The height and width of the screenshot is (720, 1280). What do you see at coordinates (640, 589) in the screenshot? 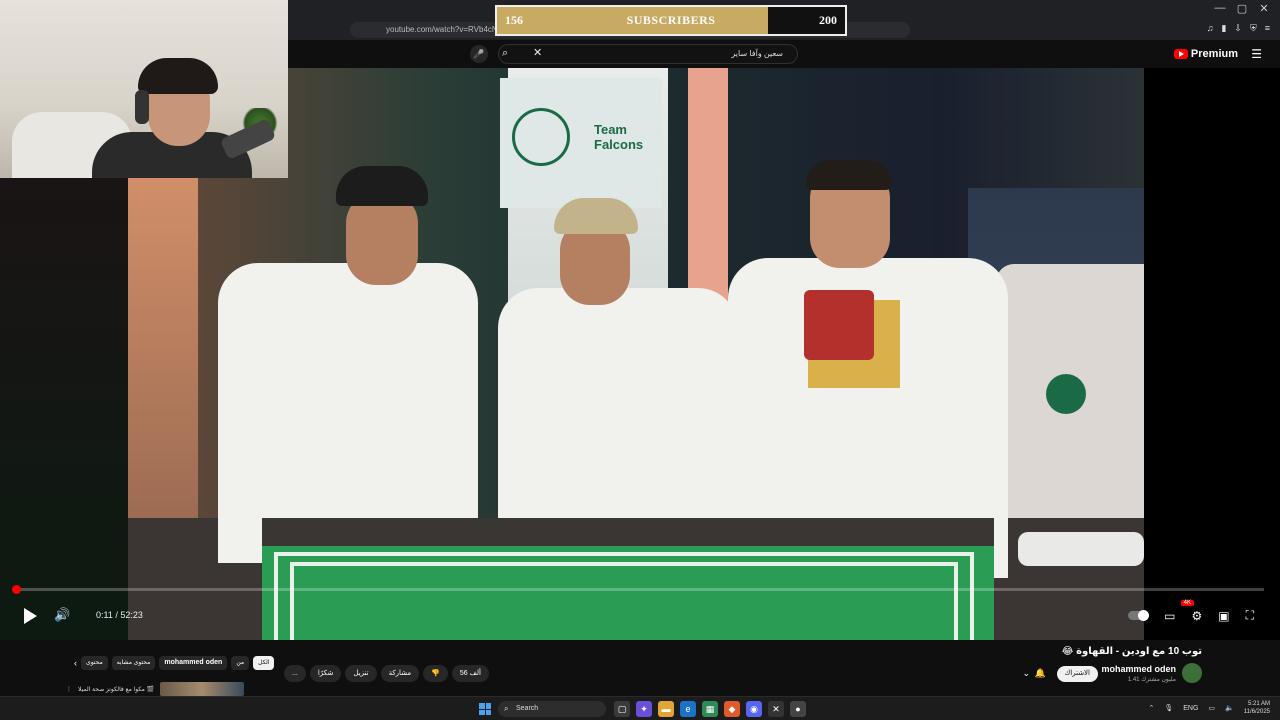
I see `progress-bar` at bounding box center [640, 589].